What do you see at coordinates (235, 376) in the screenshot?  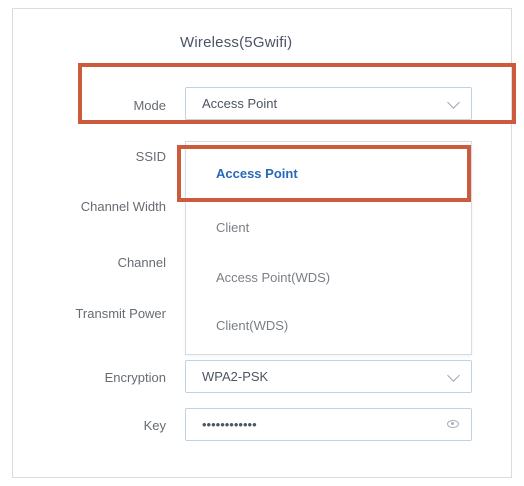 I see `encryption-select-value: WPA2-PSK` at bounding box center [235, 376].